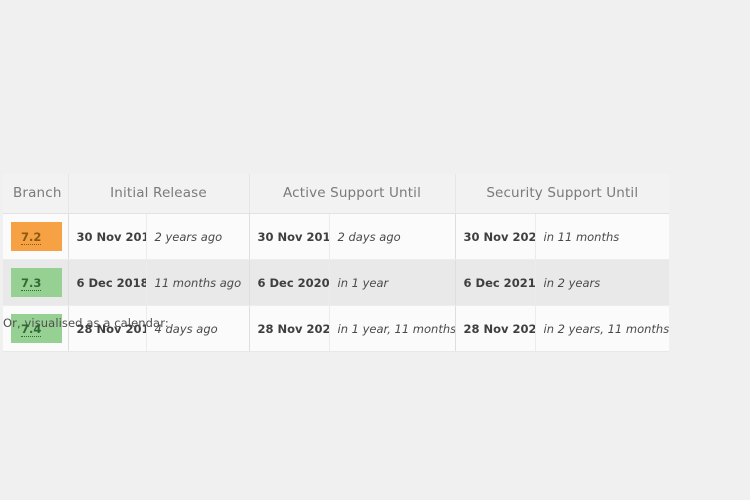  What do you see at coordinates (86, 323) in the screenshot?
I see `calendar-intro-note: Or, visualised as a calendar:` at bounding box center [86, 323].